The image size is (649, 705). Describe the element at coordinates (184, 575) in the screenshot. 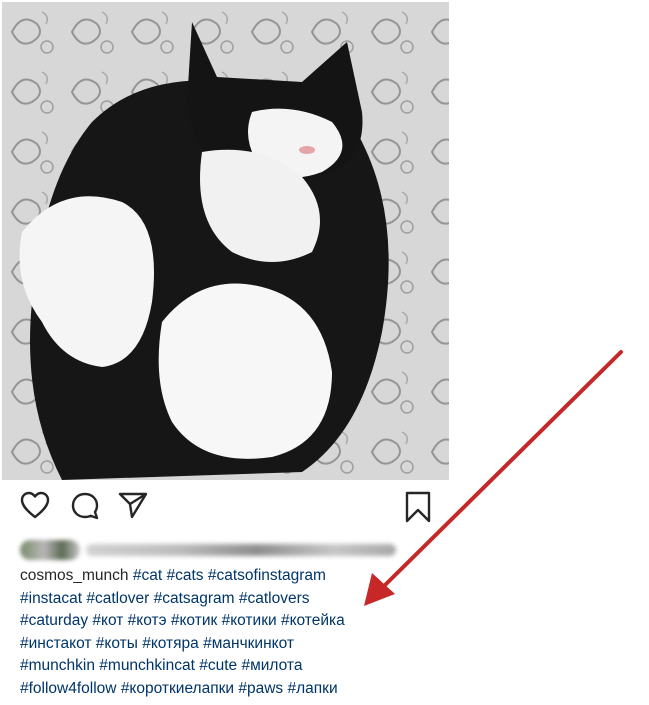

I see `hashtag-link: #cats` at that location.